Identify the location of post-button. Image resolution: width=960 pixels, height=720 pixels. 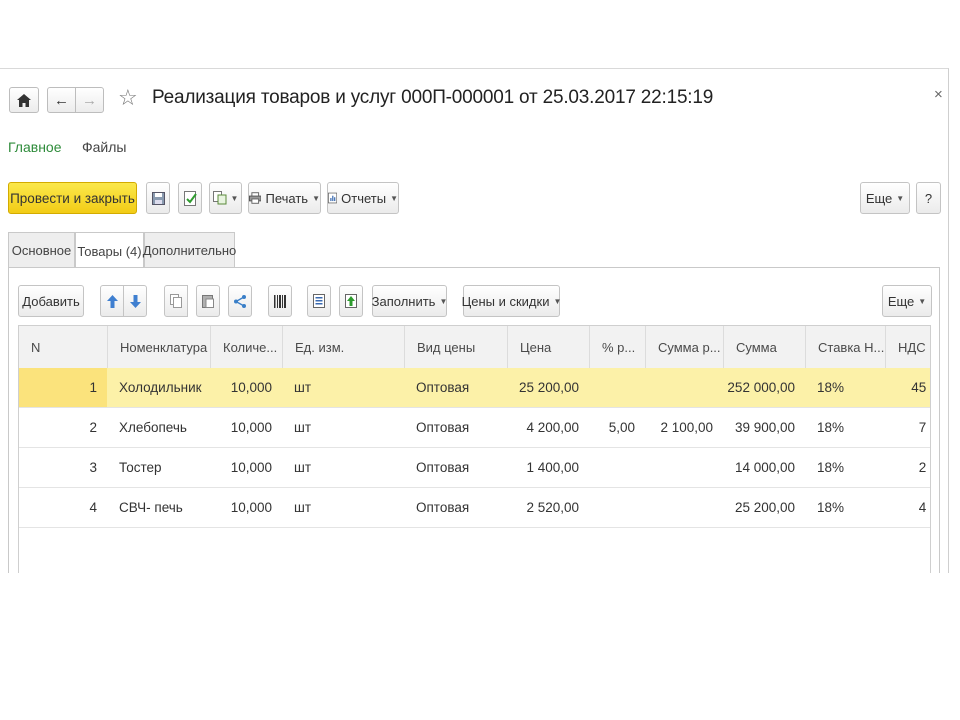
(190, 198).